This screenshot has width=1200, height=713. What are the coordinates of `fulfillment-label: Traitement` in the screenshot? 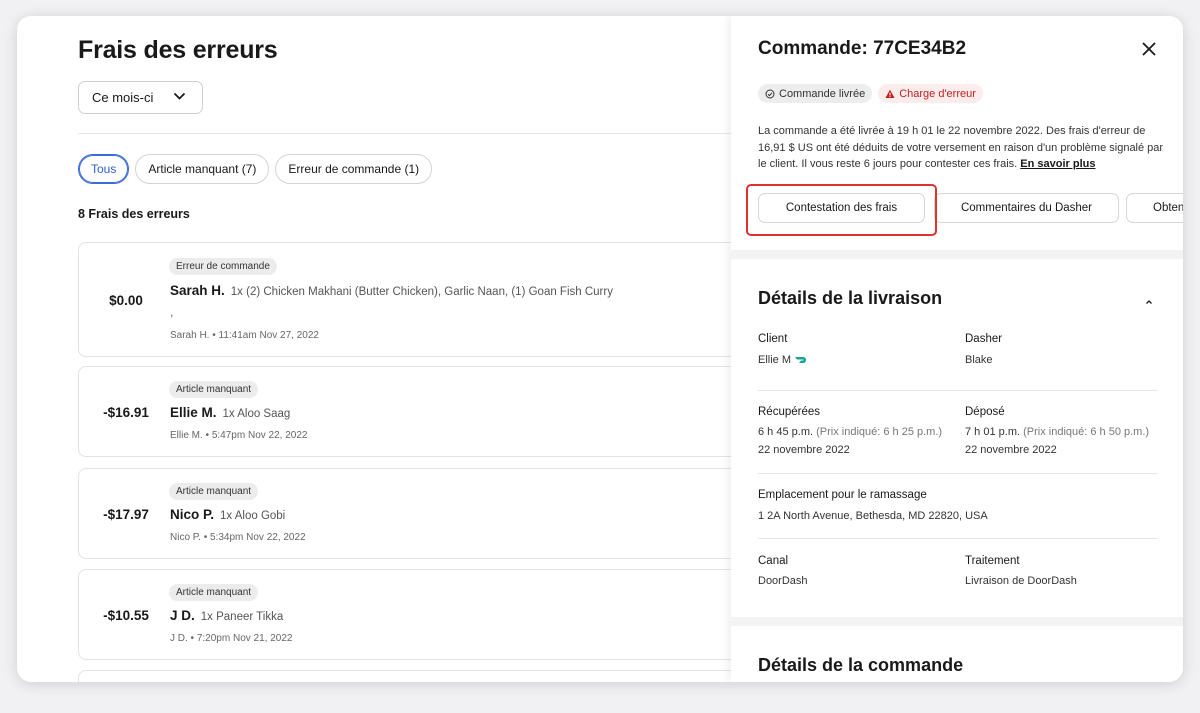 It's located at (992, 561).